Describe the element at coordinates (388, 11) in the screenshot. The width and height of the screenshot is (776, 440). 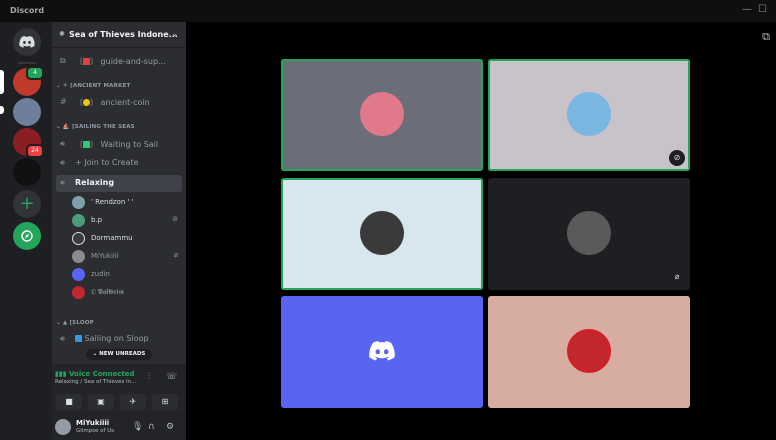
I see `title-bar: Discord — ☐` at that location.